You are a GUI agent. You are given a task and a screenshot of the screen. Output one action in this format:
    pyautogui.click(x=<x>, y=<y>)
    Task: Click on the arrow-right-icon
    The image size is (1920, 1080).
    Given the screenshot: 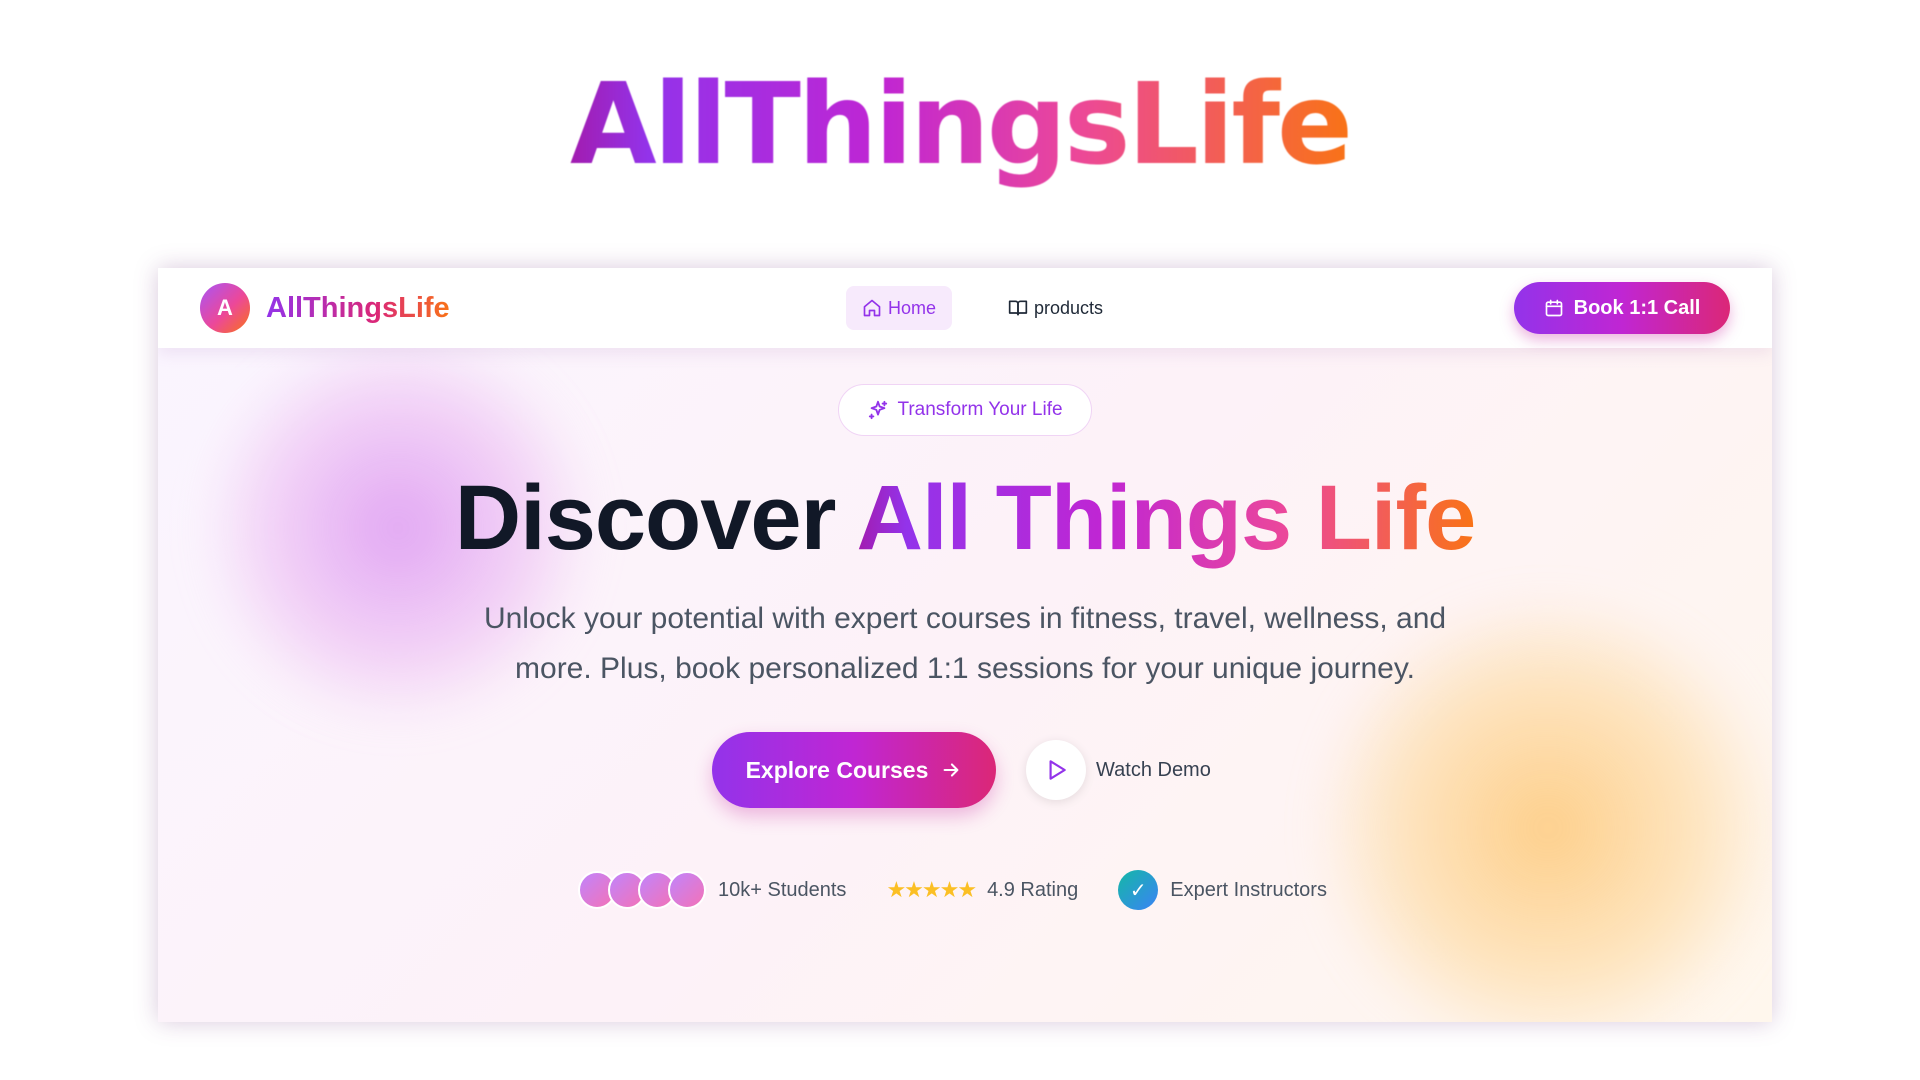 What is the action you would take?
    pyautogui.click(x=951, y=770)
    